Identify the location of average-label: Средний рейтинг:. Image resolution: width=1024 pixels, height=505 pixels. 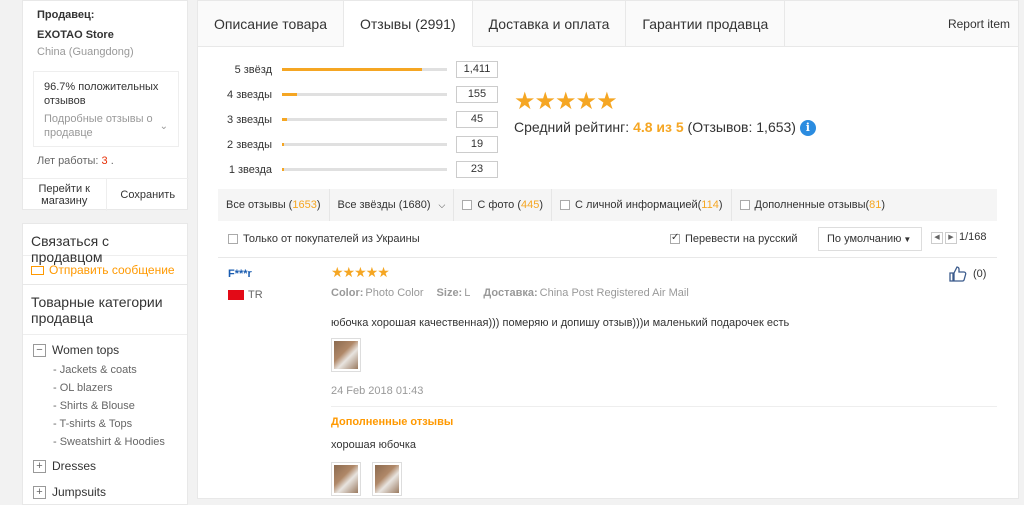
(572, 127).